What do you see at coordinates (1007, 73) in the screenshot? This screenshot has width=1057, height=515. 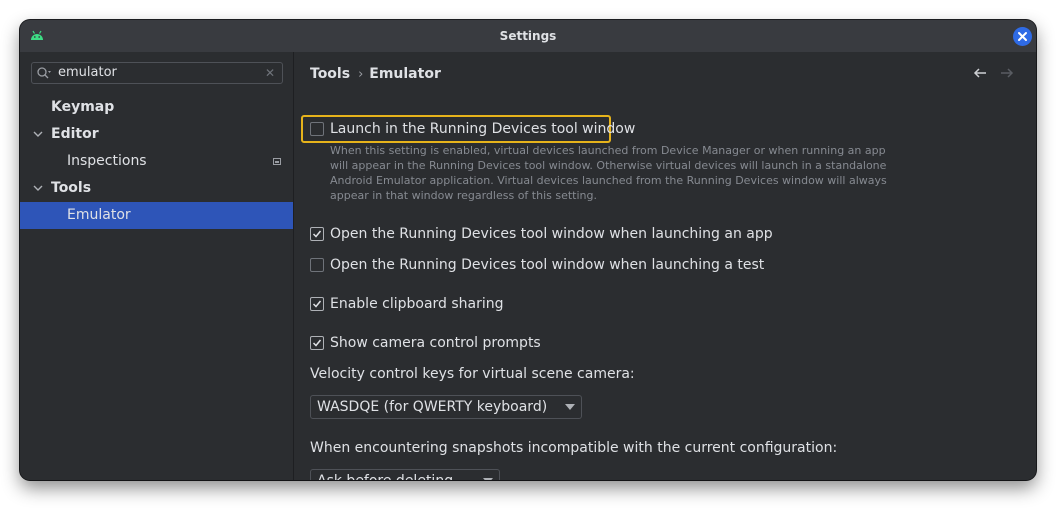 I see `arrow-right-icon` at bounding box center [1007, 73].